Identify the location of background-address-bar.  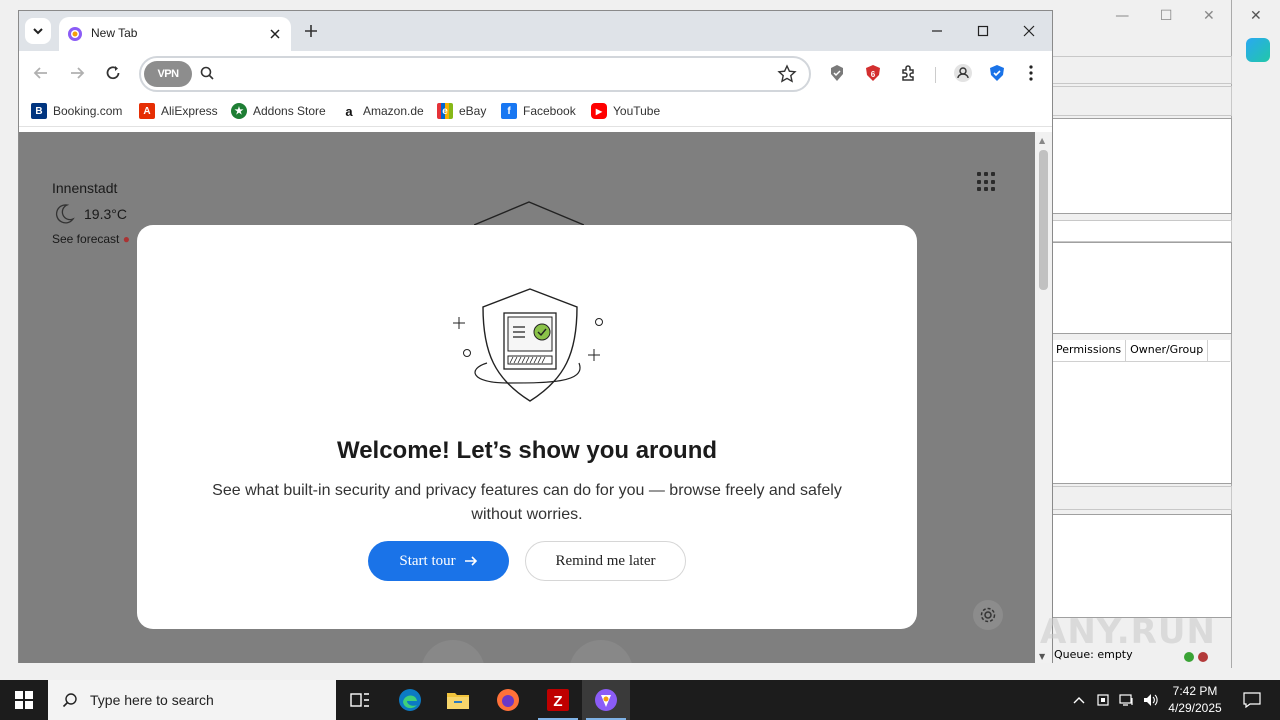
(1142, 101).